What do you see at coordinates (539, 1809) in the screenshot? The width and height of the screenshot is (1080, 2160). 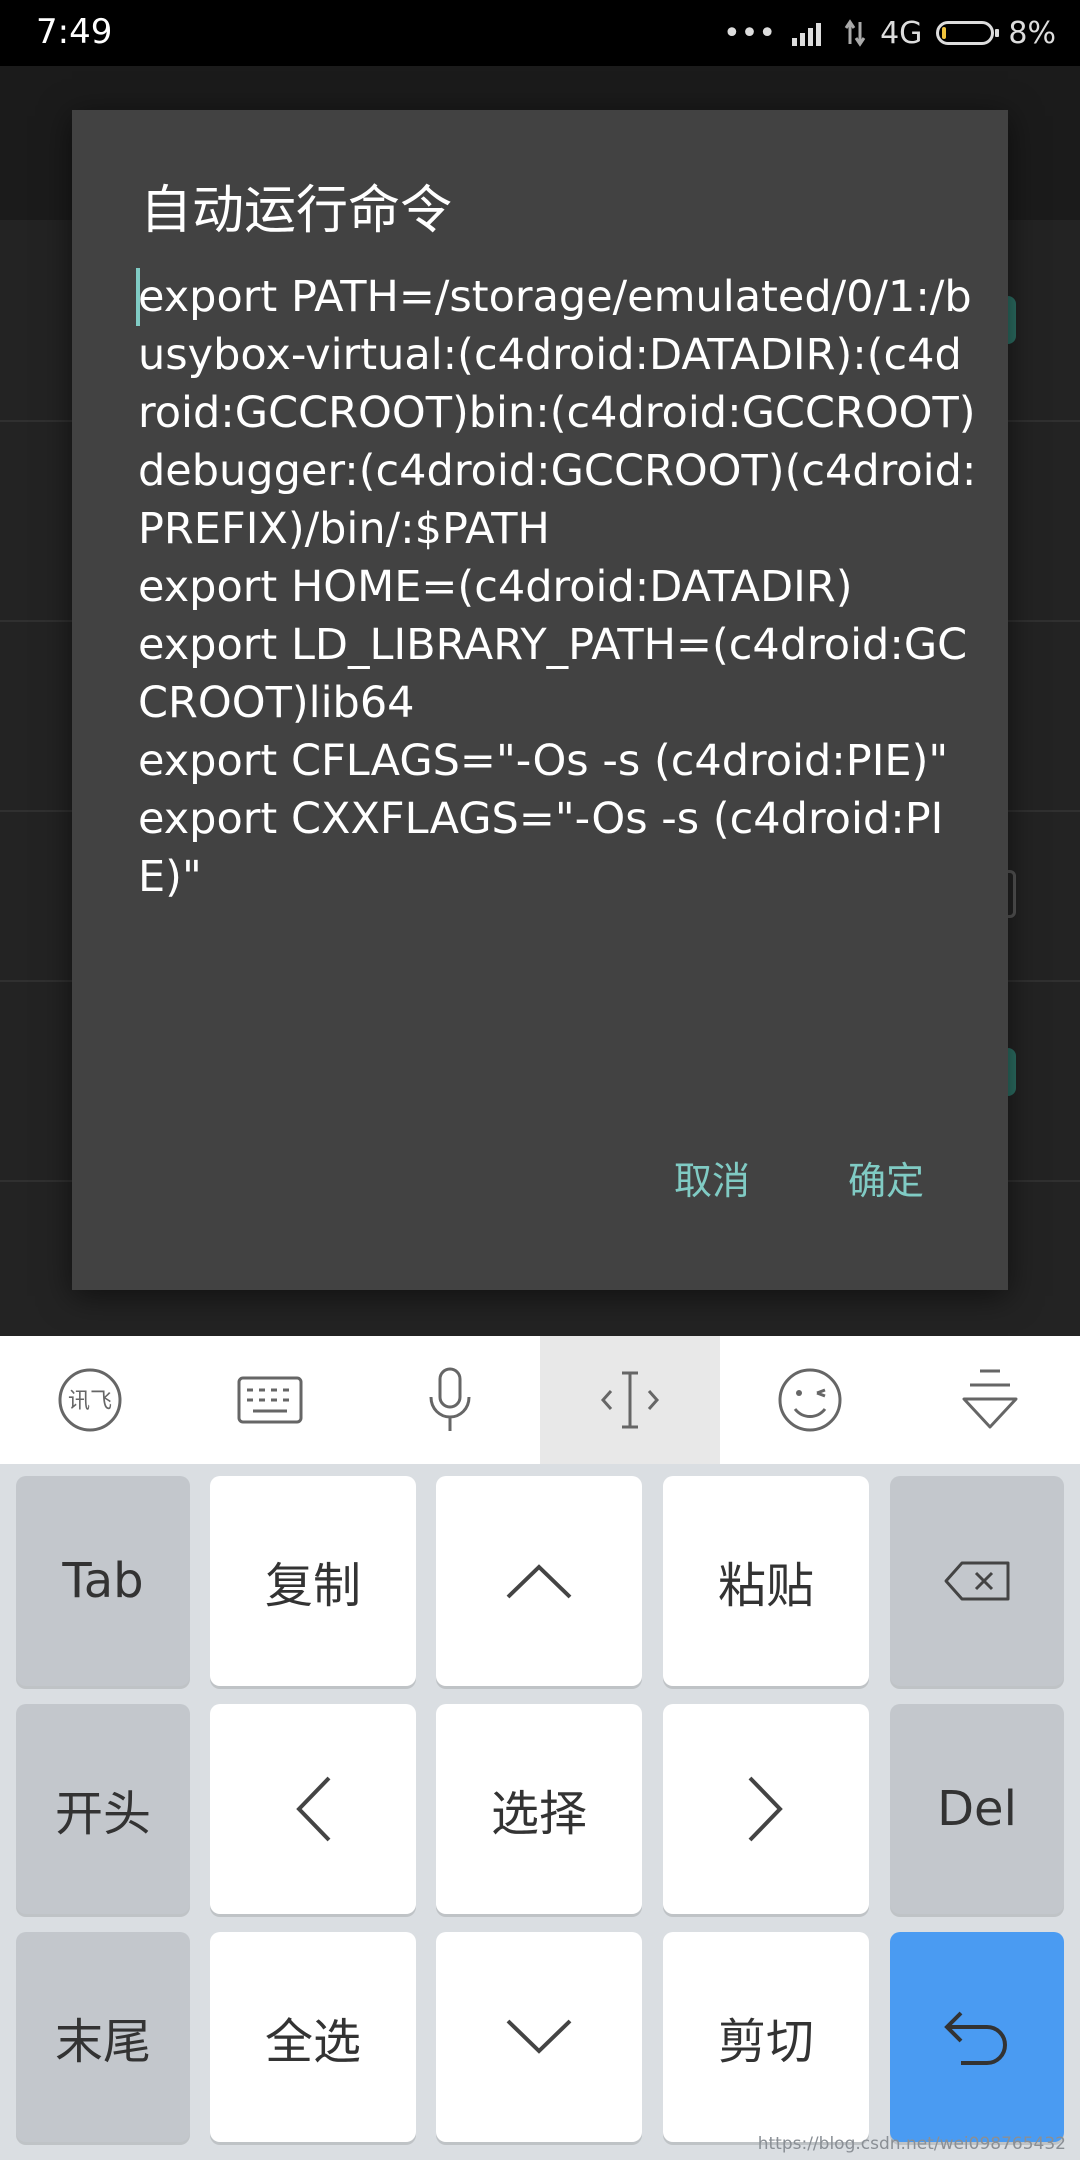 I see `select-key: 选择` at bounding box center [539, 1809].